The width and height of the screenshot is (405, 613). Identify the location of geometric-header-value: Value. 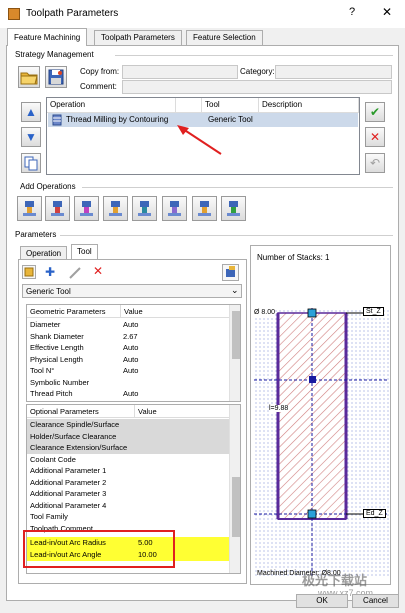
(175, 311).